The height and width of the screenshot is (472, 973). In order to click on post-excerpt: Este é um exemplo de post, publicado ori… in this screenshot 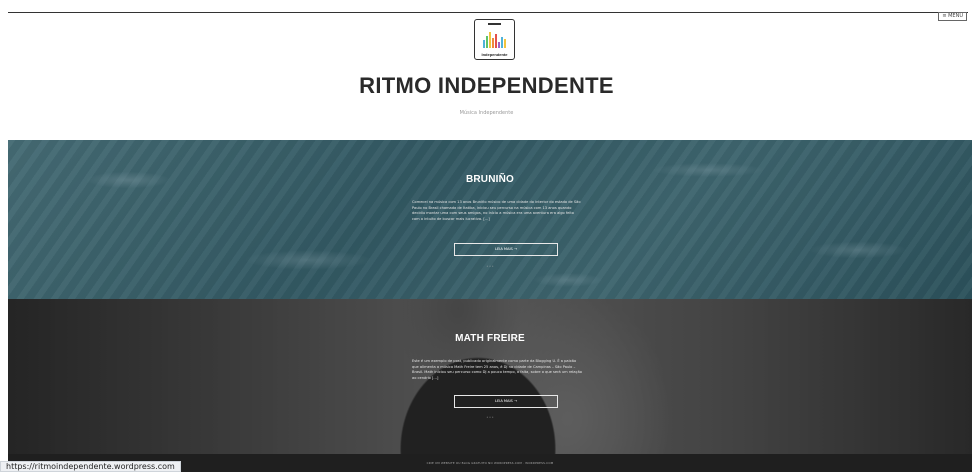, I will do `click(497, 369)`.